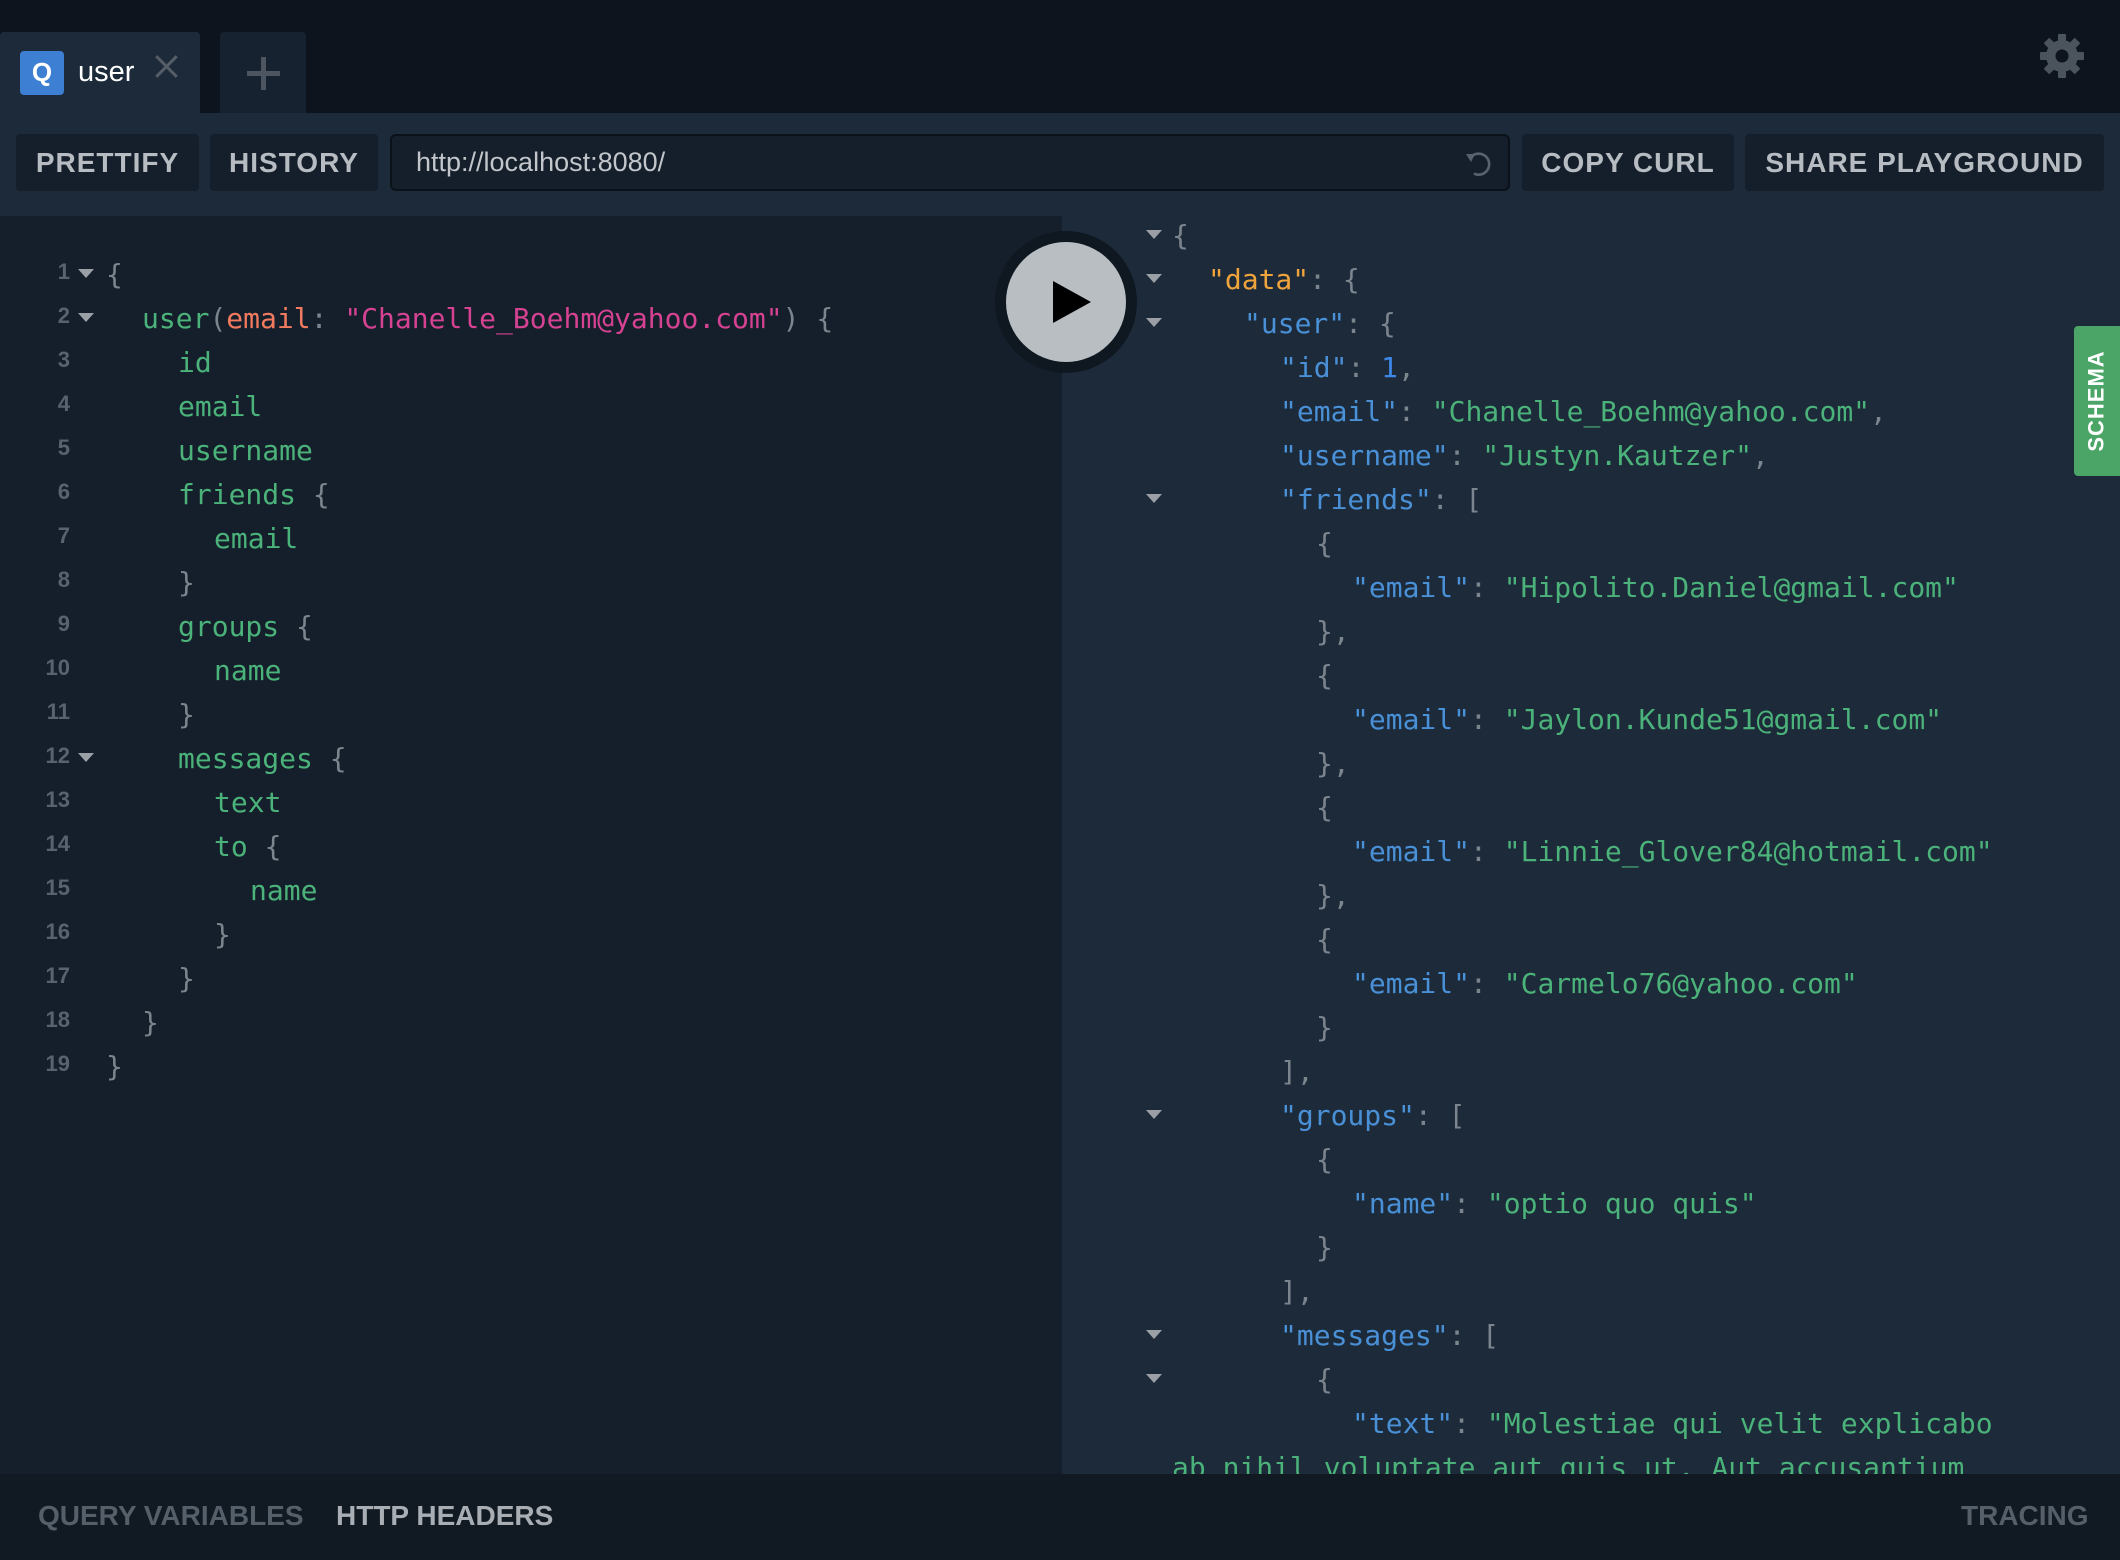 The width and height of the screenshot is (2120, 1560). What do you see at coordinates (500, 583) in the screenshot?
I see `editor-line: 8}` at bounding box center [500, 583].